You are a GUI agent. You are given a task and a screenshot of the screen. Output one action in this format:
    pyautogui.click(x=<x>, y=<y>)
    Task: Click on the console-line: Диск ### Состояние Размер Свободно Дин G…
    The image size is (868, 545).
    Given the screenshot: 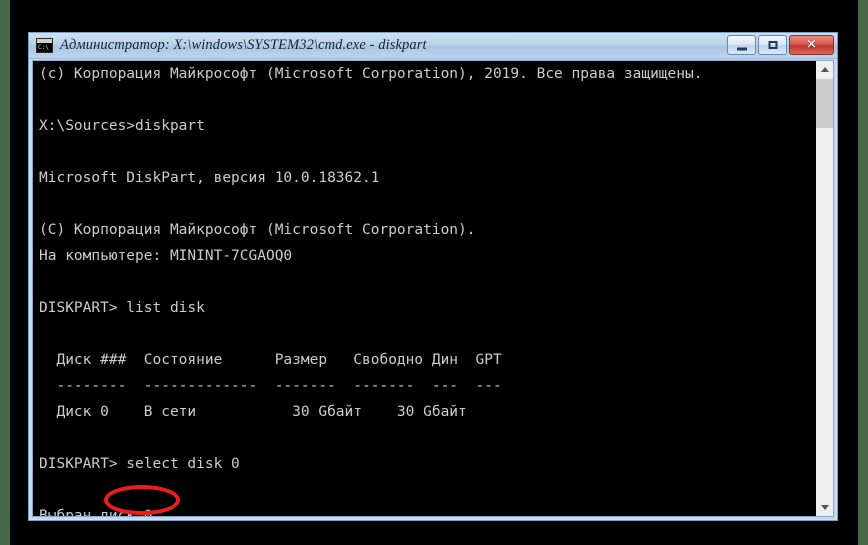 What is the action you would take?
    pyautogui.click(x=270, y=360)
    